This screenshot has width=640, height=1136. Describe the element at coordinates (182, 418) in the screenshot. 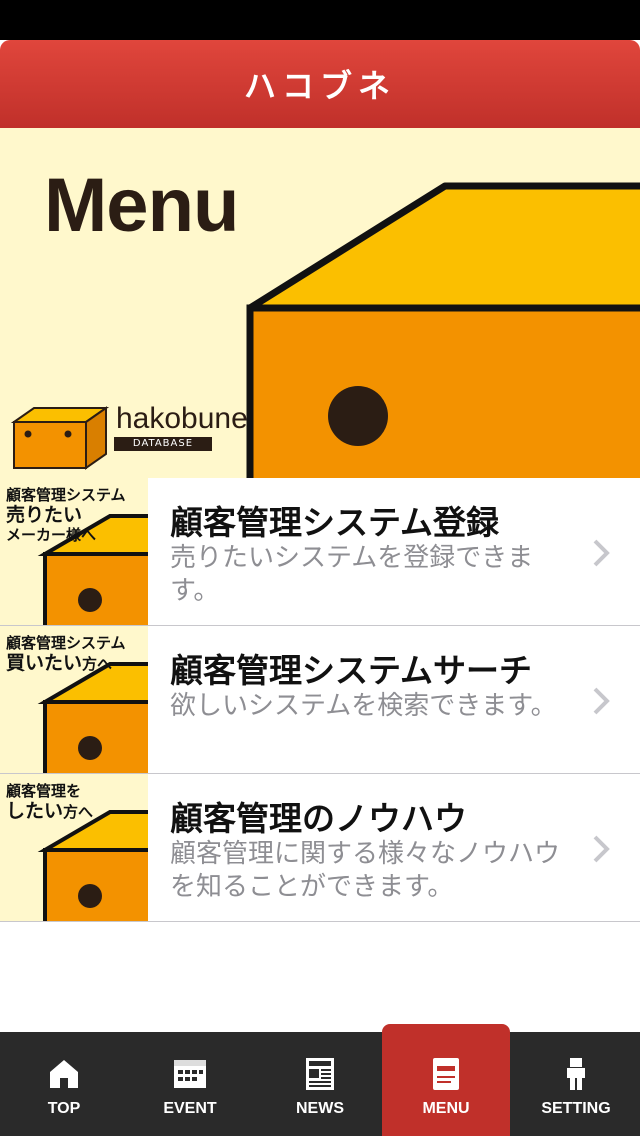

I see `logo-wordmark: hakobune` at that location.